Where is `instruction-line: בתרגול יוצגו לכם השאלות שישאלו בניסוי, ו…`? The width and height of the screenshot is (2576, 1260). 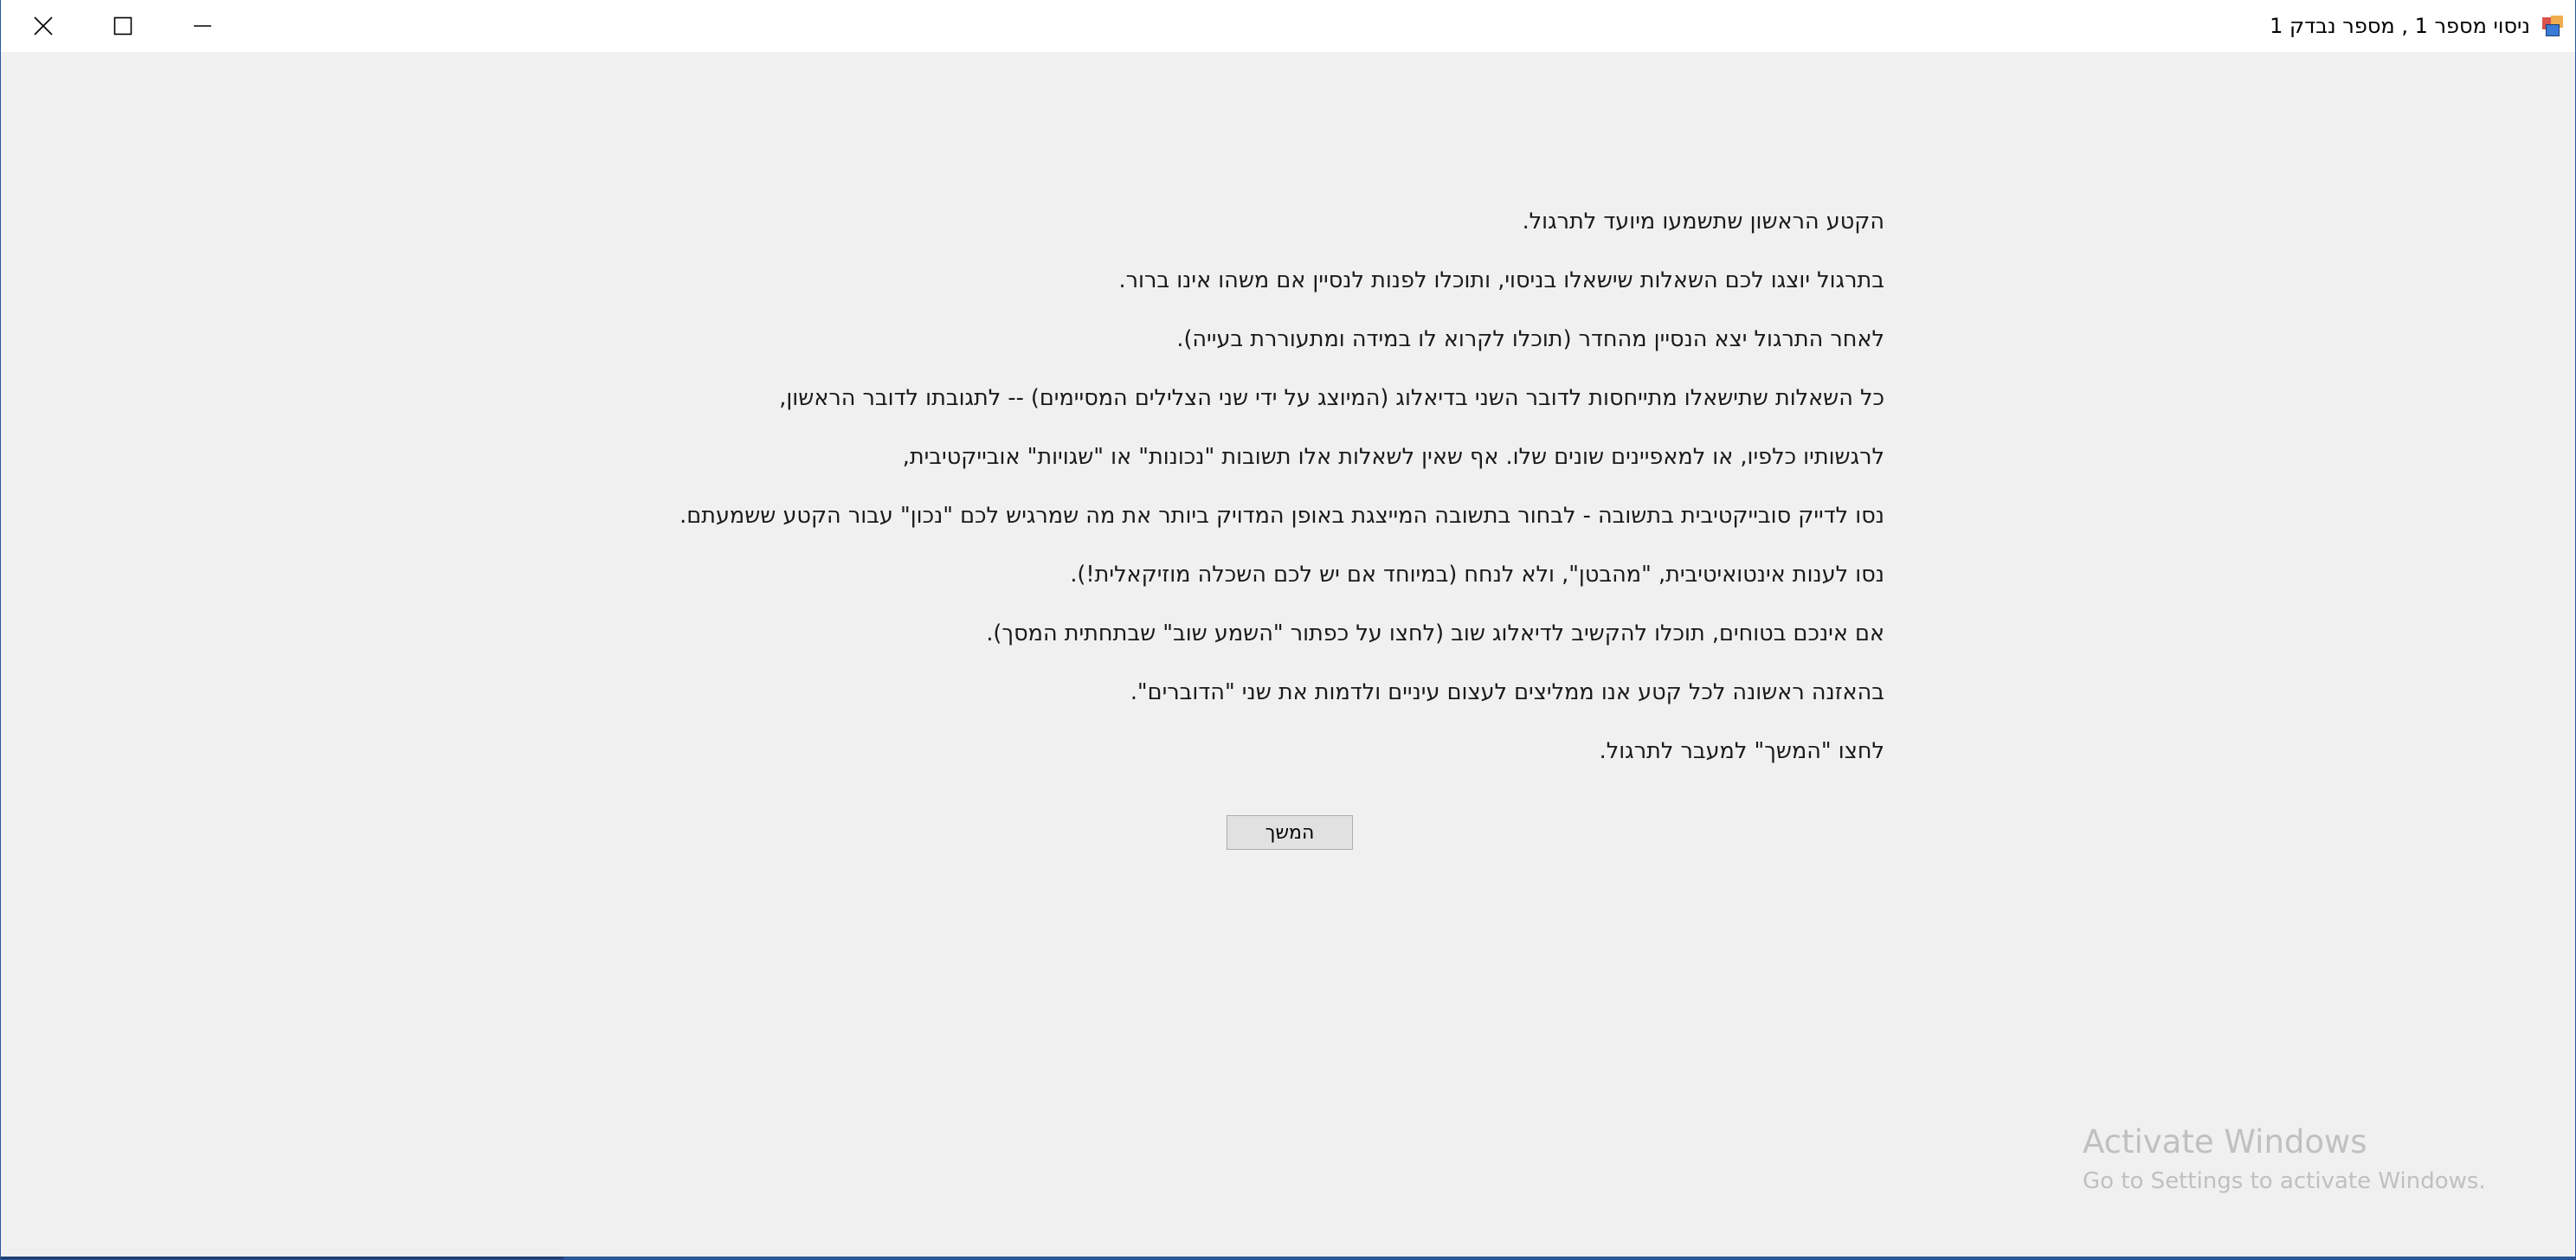 instruction-line: בתרגול יוצגו לכם השאלות שישאלו בניסוי, ו… is located at coordinates (1501, 280).